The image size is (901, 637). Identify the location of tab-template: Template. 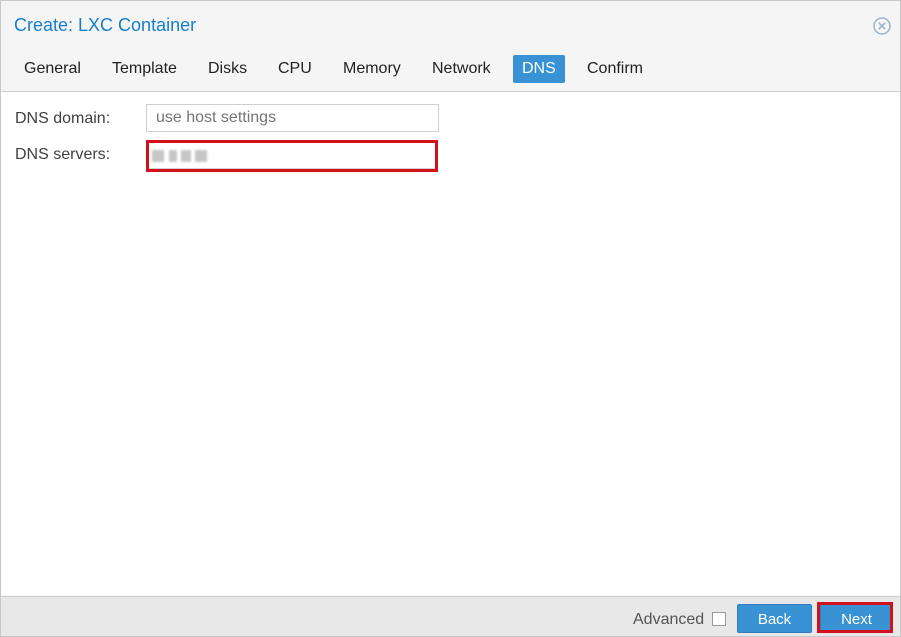
(144, 69).